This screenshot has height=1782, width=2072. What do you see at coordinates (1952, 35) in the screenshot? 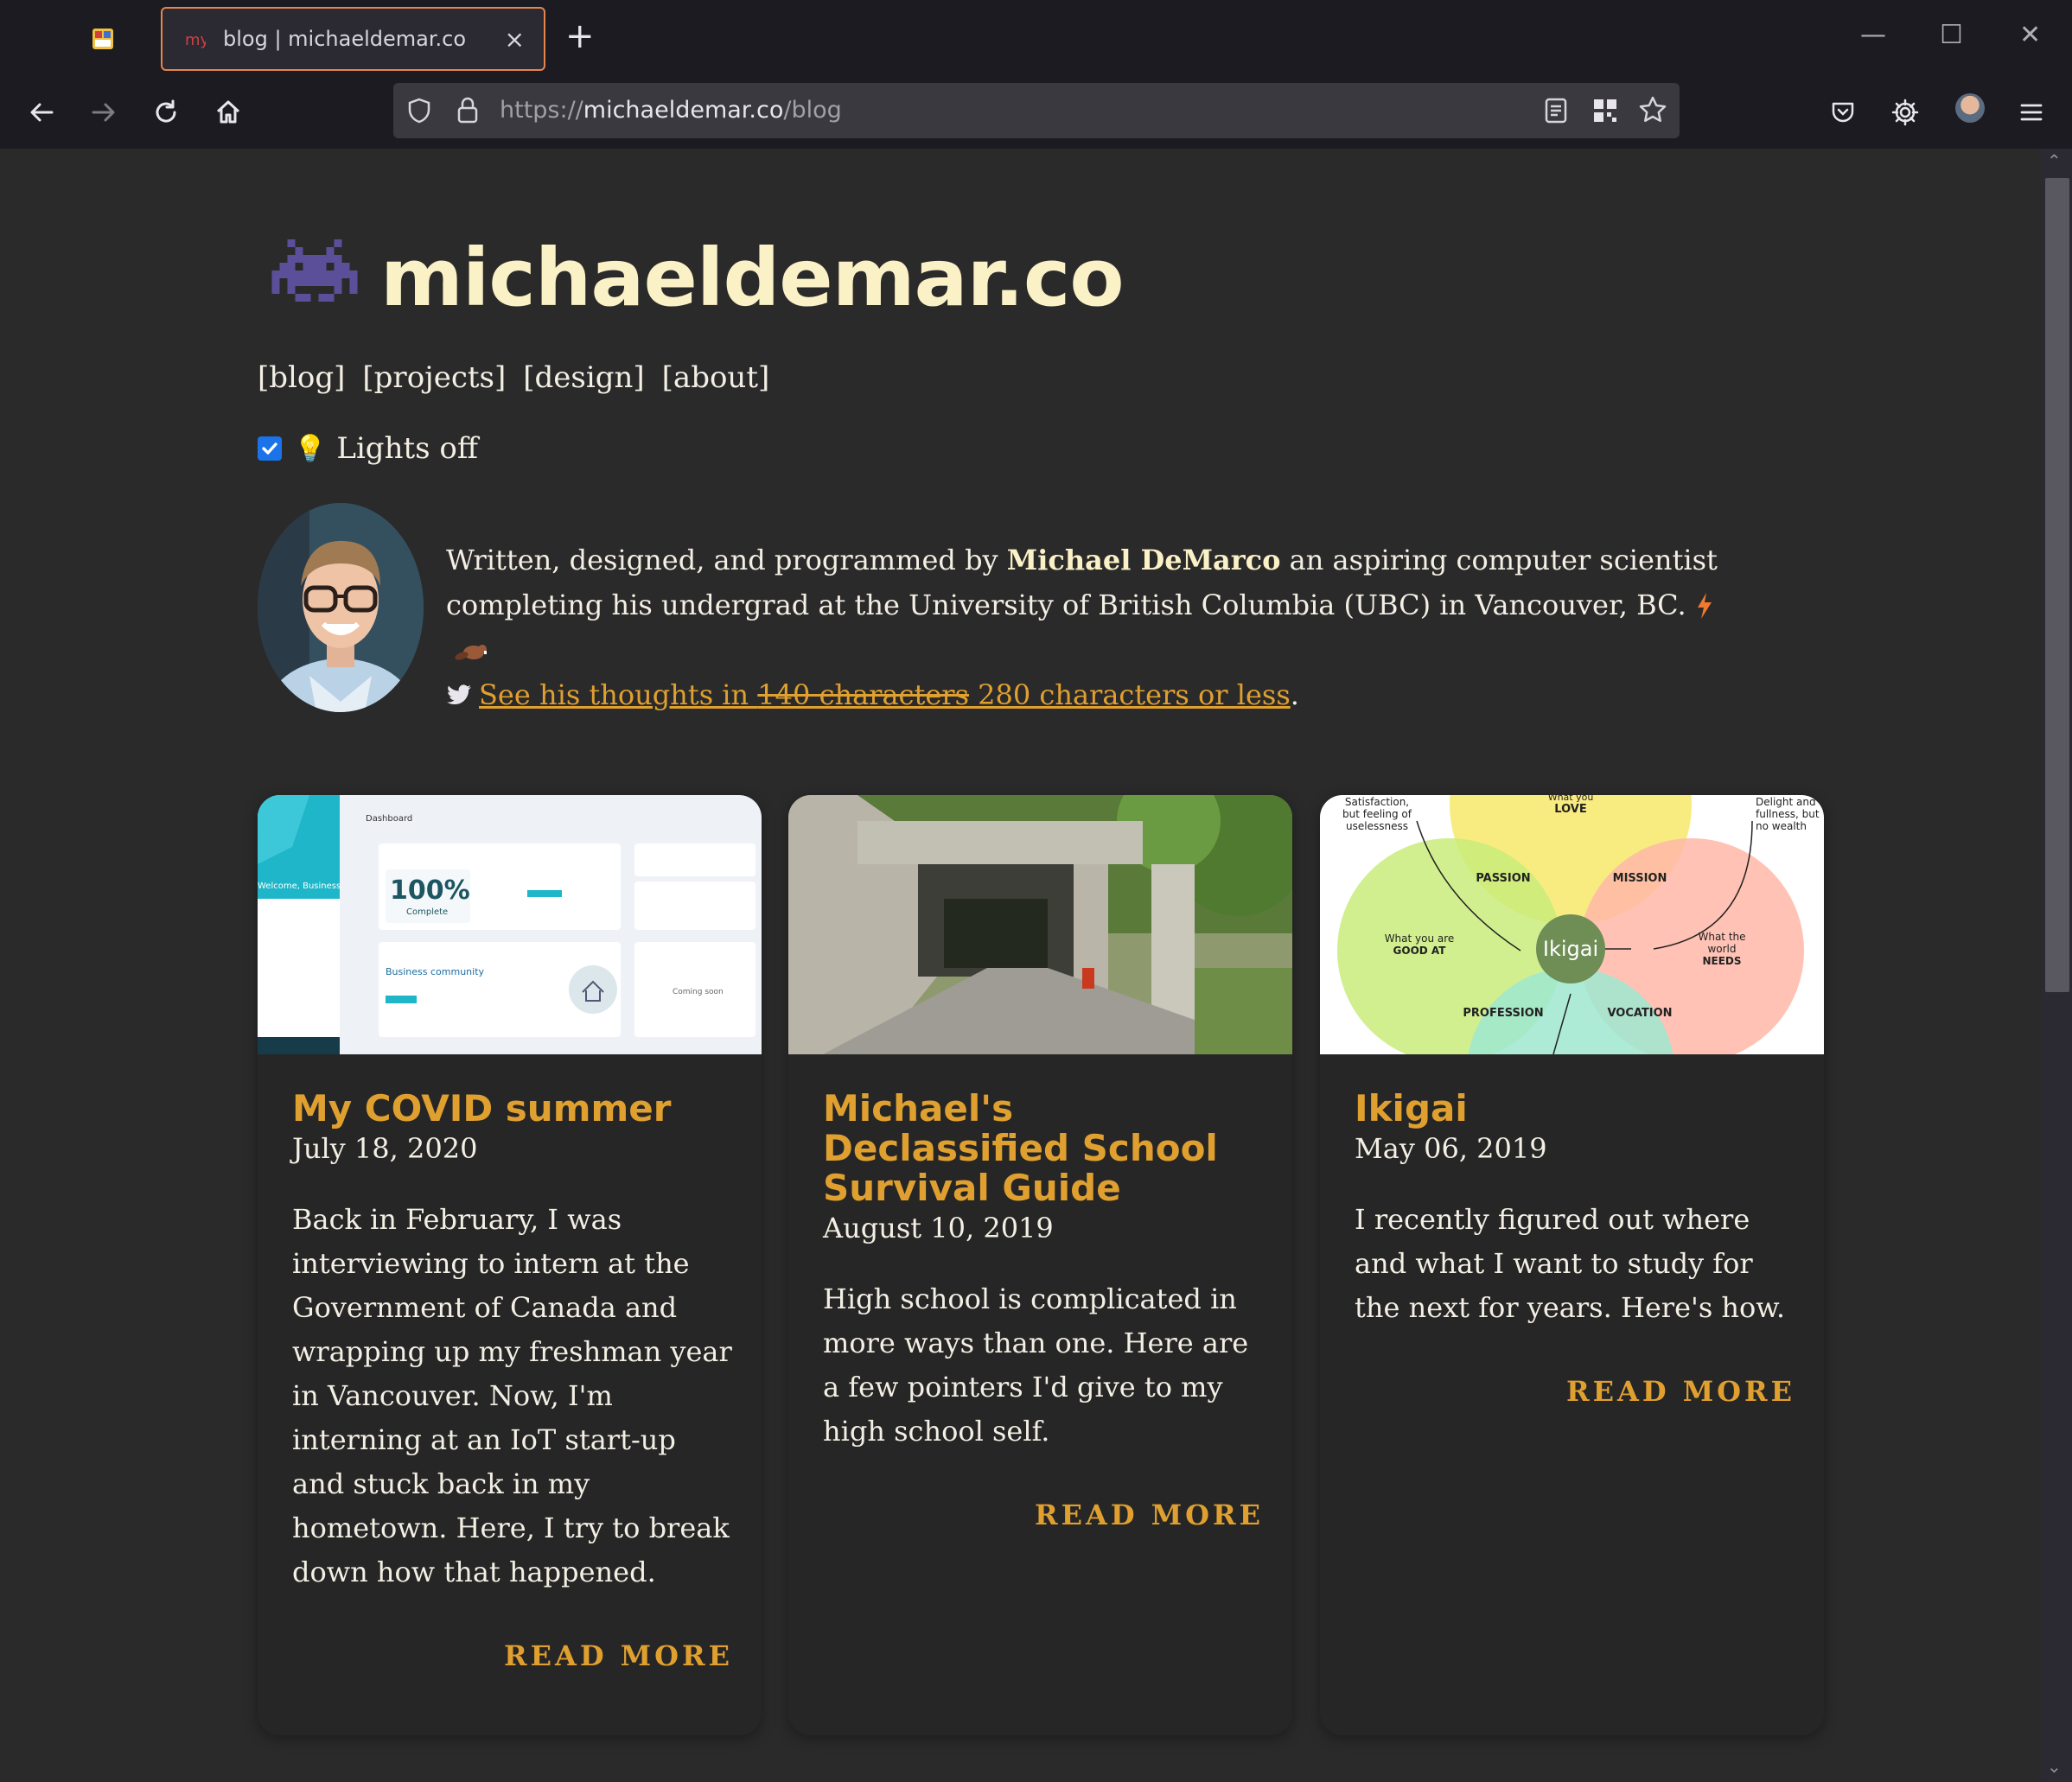
I see `window-maximize-button: ☐` at bounding box center [1952, 35].